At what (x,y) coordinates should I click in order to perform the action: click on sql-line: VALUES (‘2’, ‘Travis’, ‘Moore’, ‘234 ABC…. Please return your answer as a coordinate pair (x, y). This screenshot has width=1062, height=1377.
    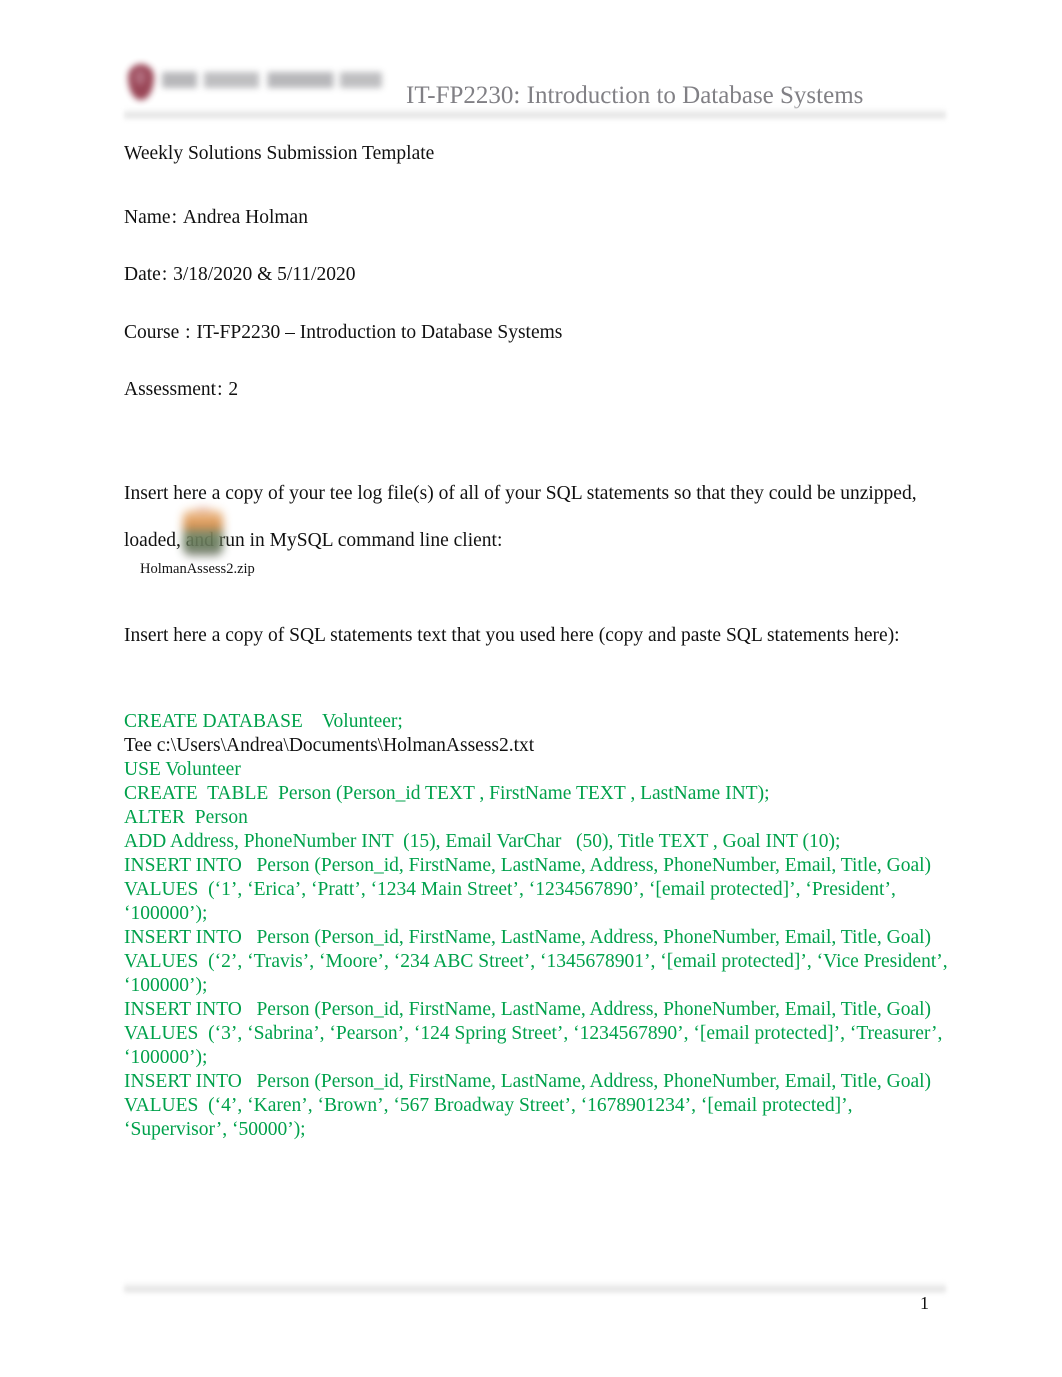
    Looking at the image, I should click on (538, 973).